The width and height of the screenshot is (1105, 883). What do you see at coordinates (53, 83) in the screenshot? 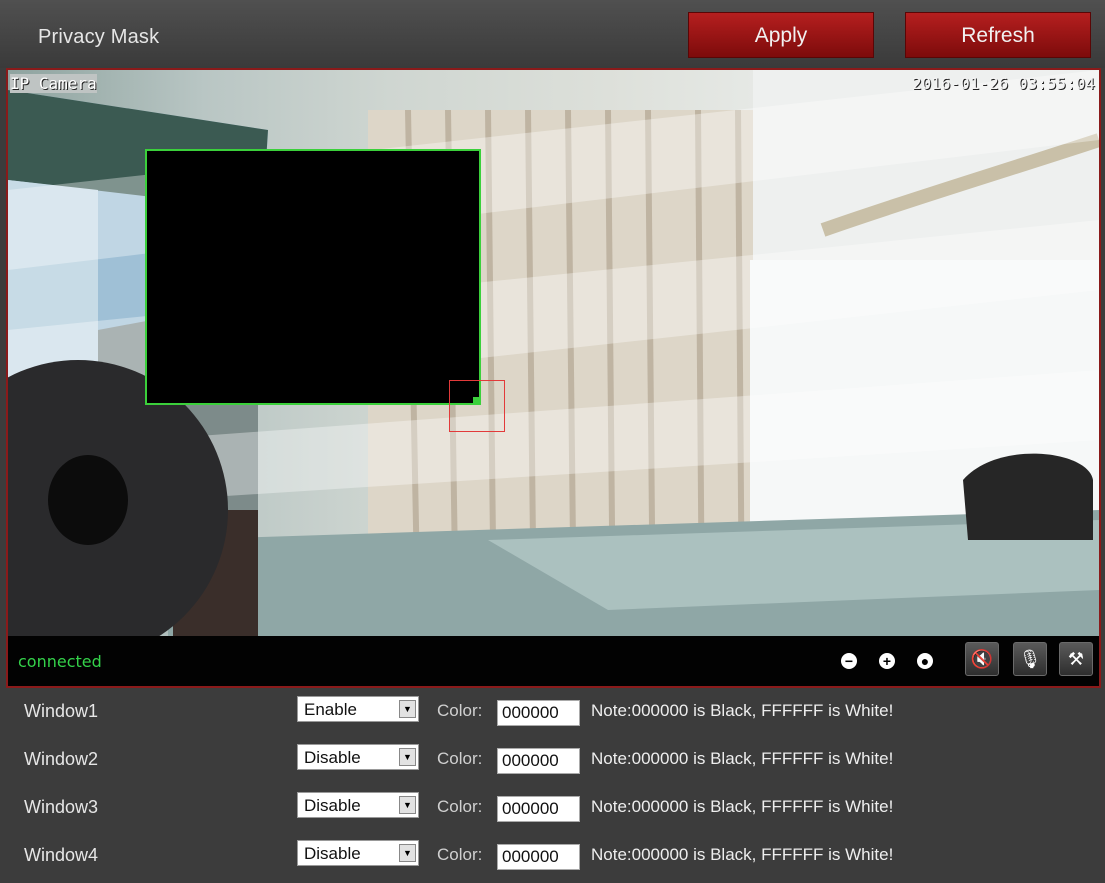
I see `camera-name-overlay: IP Camera` at bounding box center [53, 83].